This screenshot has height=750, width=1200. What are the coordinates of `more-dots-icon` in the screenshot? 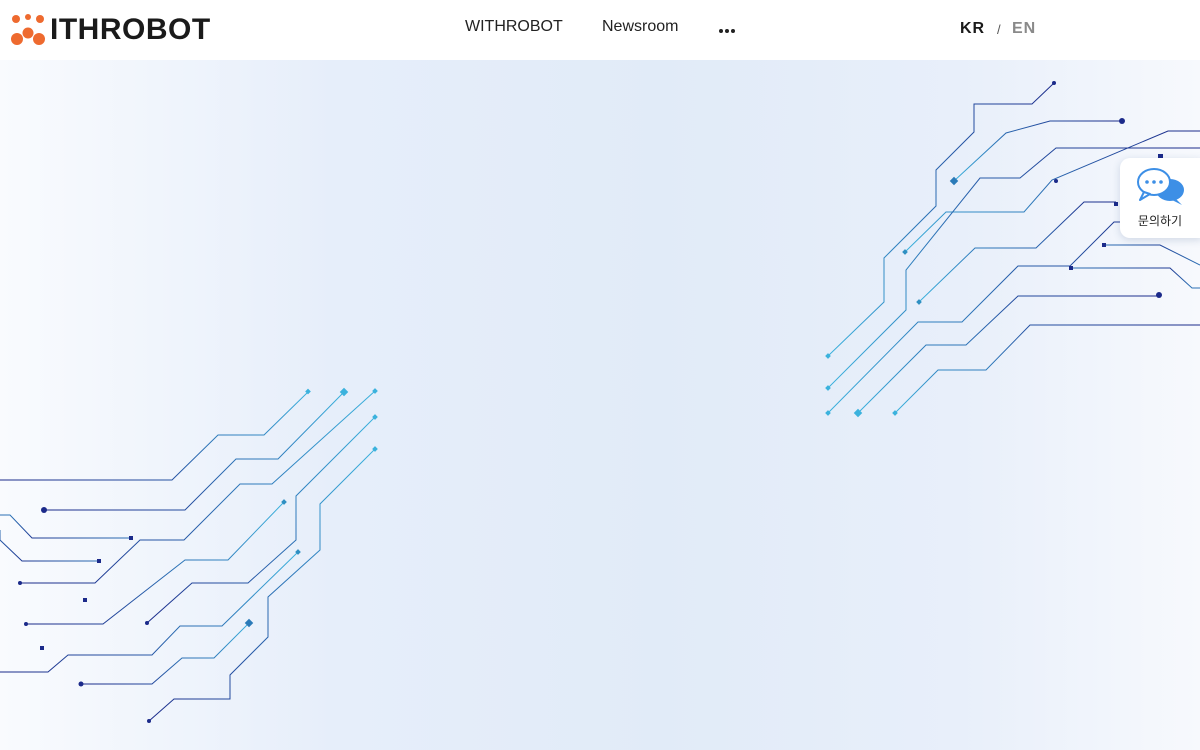 It's located at (727, 29).